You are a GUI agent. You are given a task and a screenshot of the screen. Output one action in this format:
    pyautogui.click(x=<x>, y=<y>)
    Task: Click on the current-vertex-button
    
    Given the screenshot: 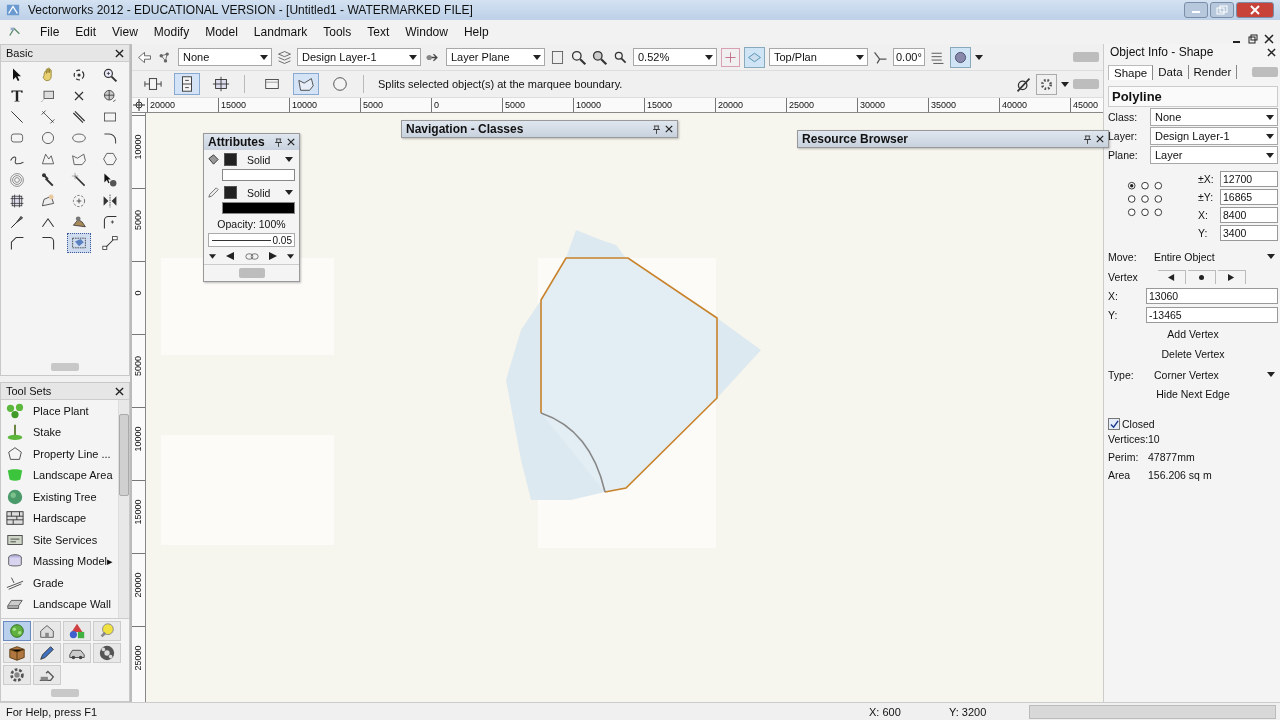 What is the action you would take?
    pyautogui.click(x=1202, y=276)
    